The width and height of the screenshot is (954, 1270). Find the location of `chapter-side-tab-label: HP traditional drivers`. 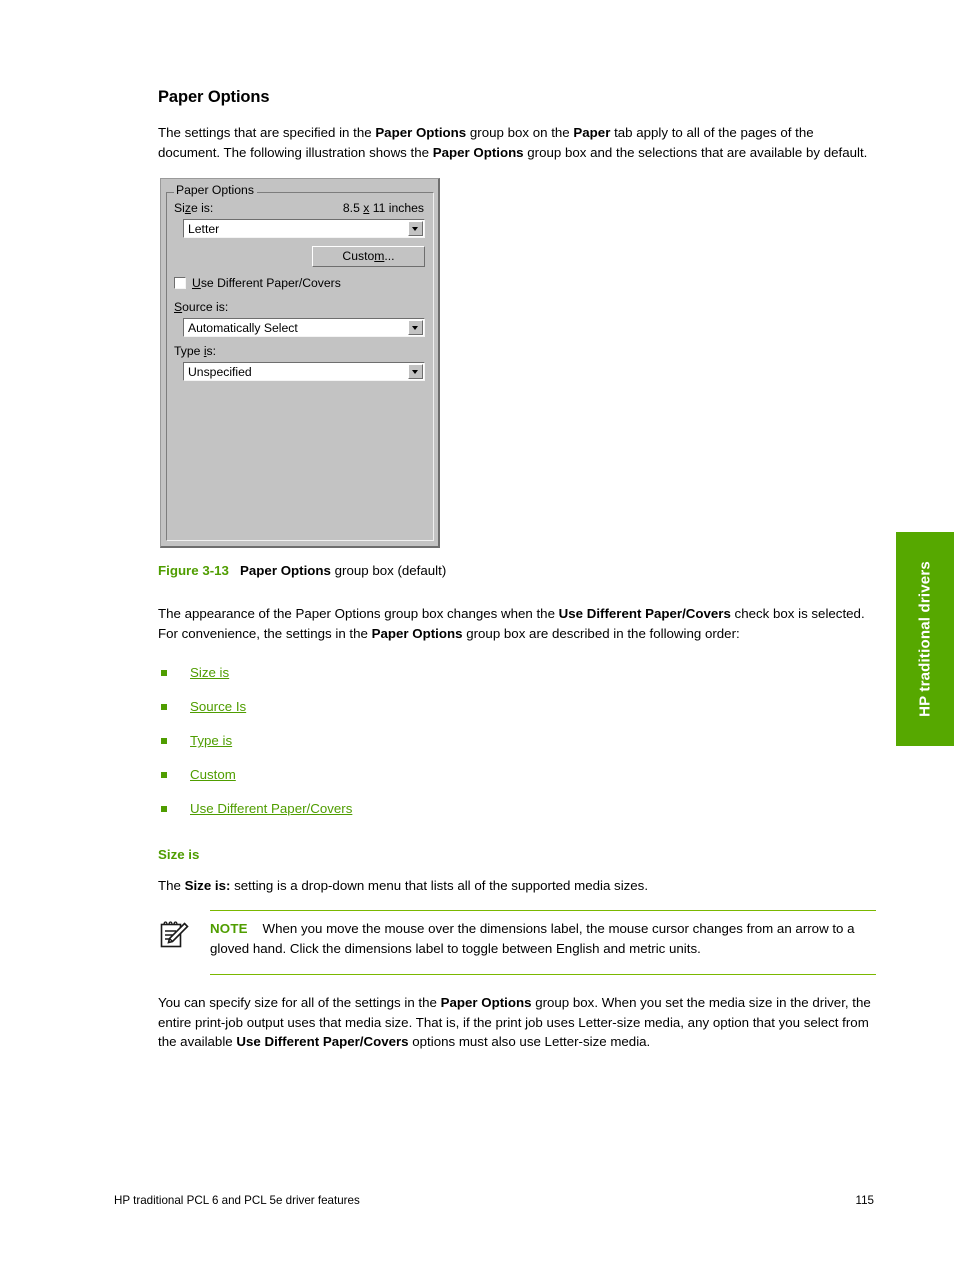

chapter-side-tab-label: HP traditional drivers is located at coordinates (925, 639).